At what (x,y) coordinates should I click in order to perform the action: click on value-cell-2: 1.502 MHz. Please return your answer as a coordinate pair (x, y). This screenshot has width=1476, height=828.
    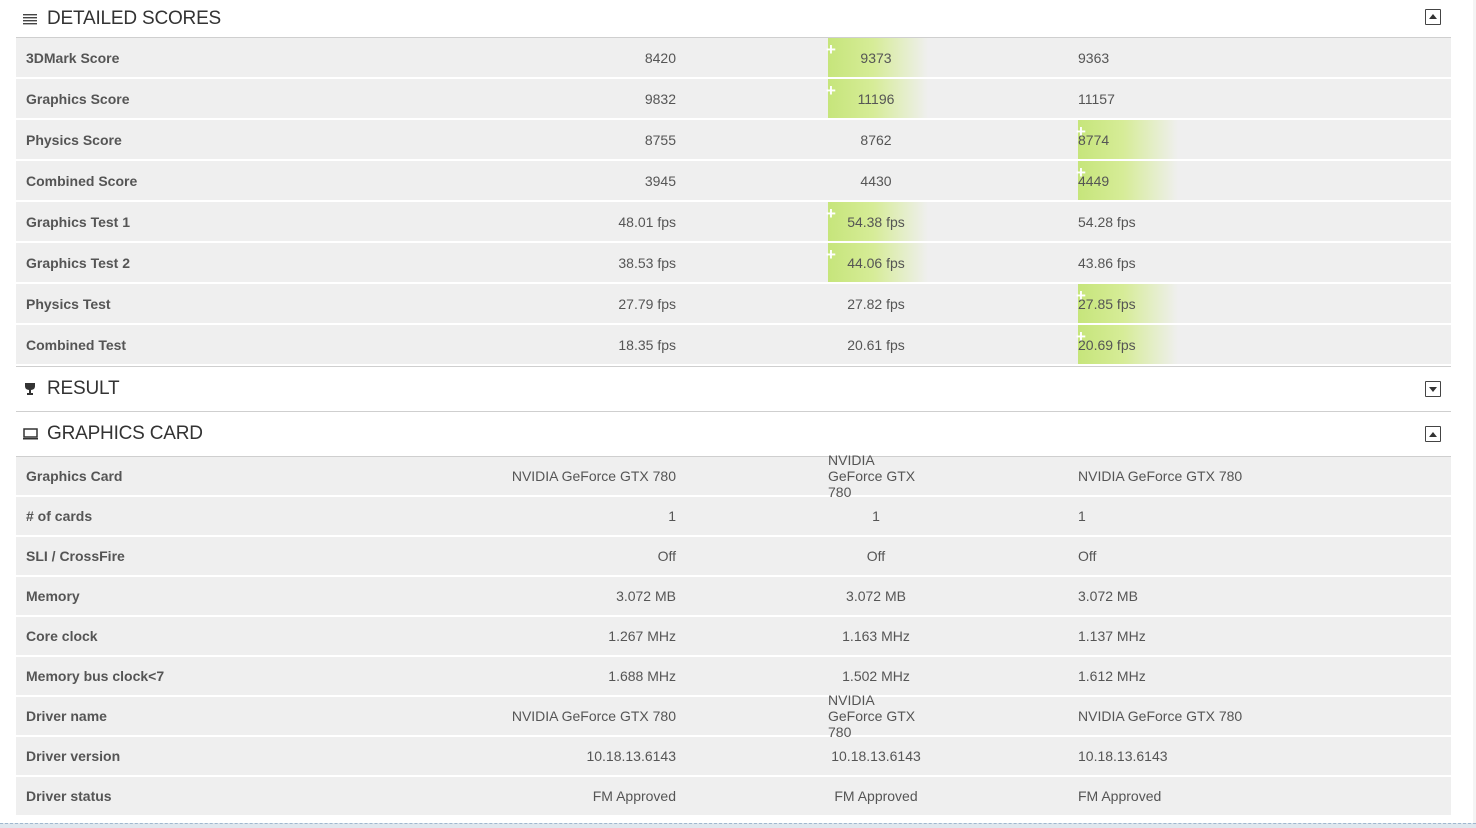
    Looking at the image, I should click on (876, 676).